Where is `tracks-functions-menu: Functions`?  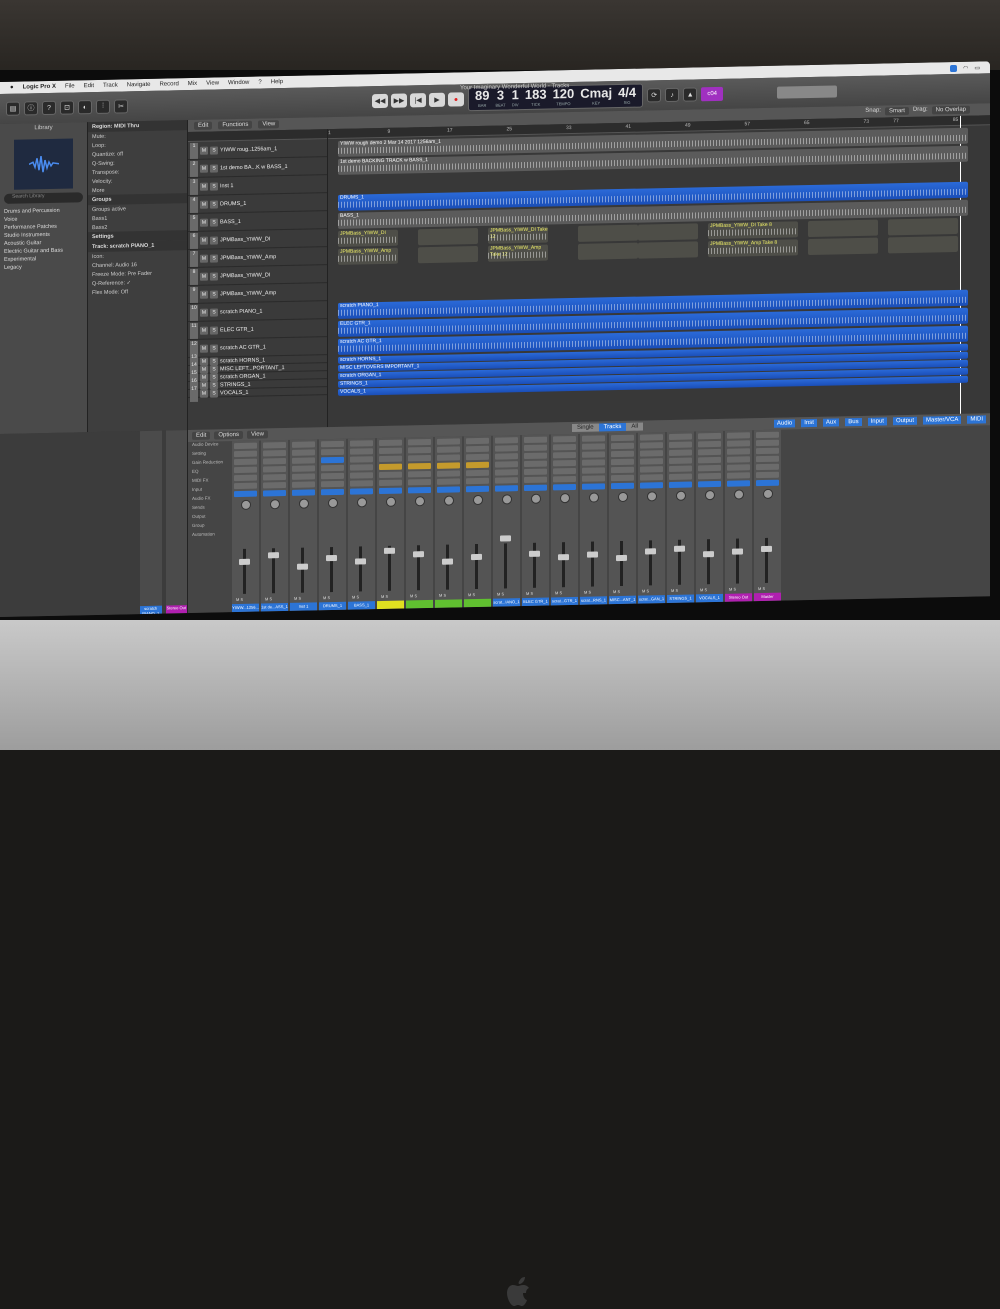
tracks-functions-menu: Functions is located at coordinates (235, 125).